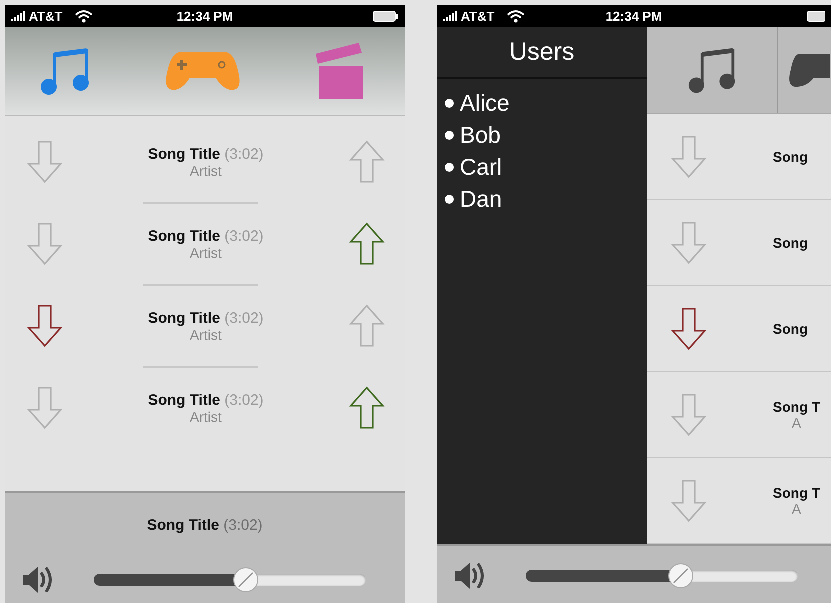  I want to click on sidebar-title: Users, so click(542, 52).